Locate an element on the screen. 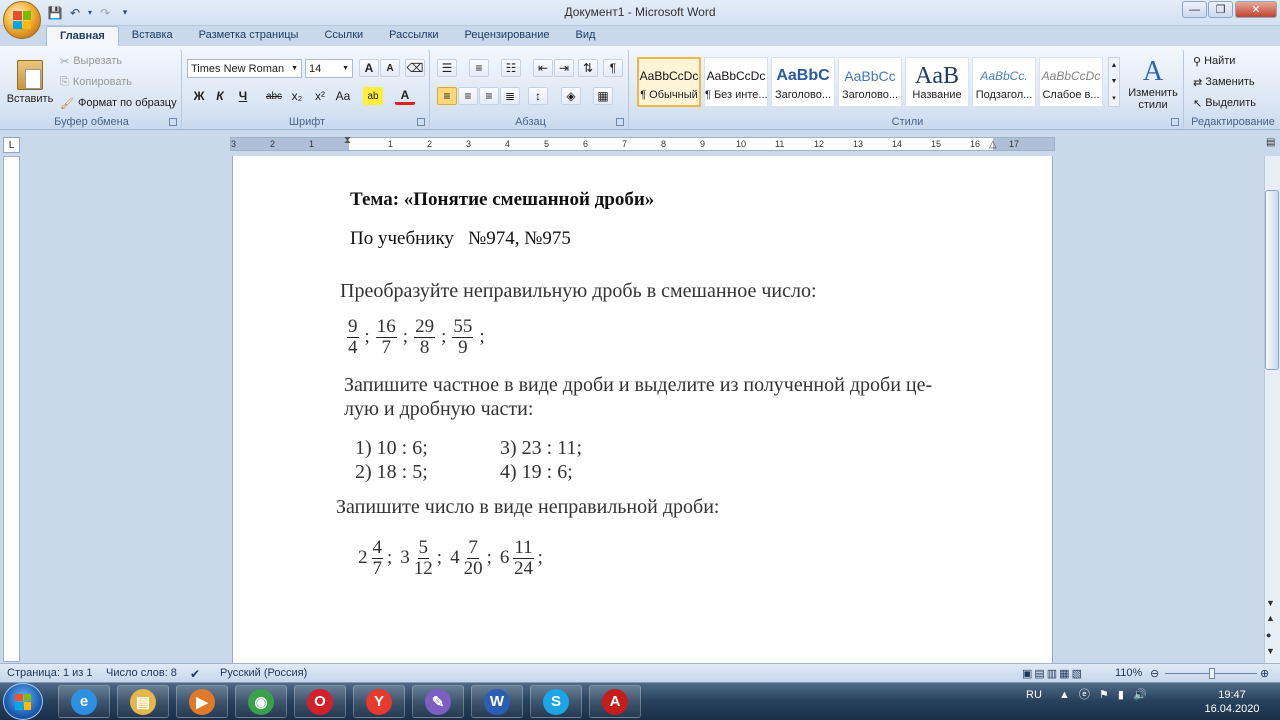 The height and width of the screenshot is (720, 1280). tab-mailings: Рассылки is located at coordinates (413, 36).